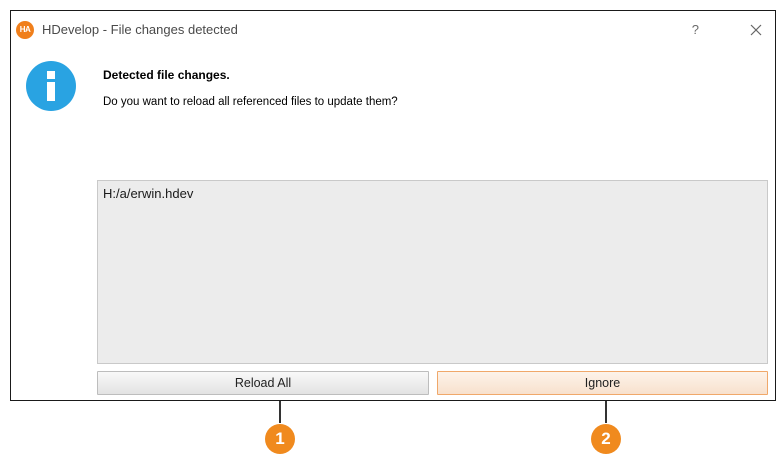 This screenshot has height=461, width=777. I want to click on window-title: HDevelop - File changes detected, so click(140, 29).